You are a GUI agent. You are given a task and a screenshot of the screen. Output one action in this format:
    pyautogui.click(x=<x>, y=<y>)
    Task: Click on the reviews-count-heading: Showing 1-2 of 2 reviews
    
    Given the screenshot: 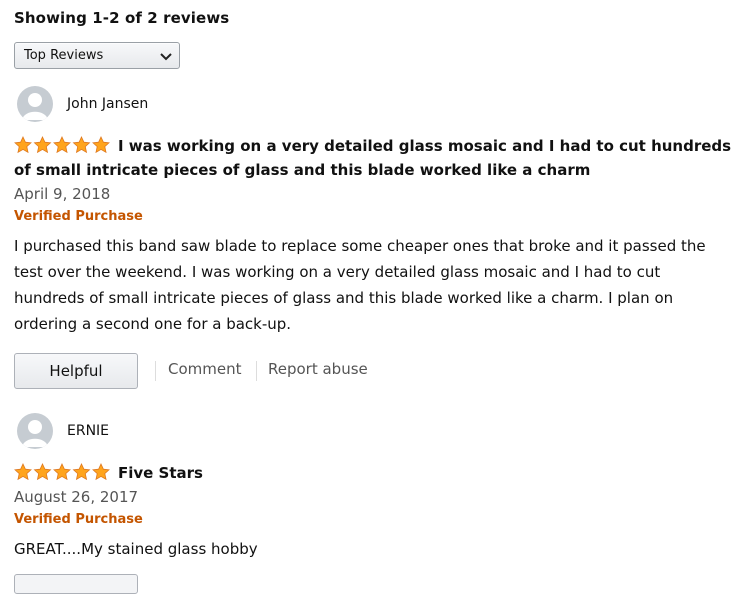 What is the action you would take?
    pyautogui.click(x=122, y=18)
    